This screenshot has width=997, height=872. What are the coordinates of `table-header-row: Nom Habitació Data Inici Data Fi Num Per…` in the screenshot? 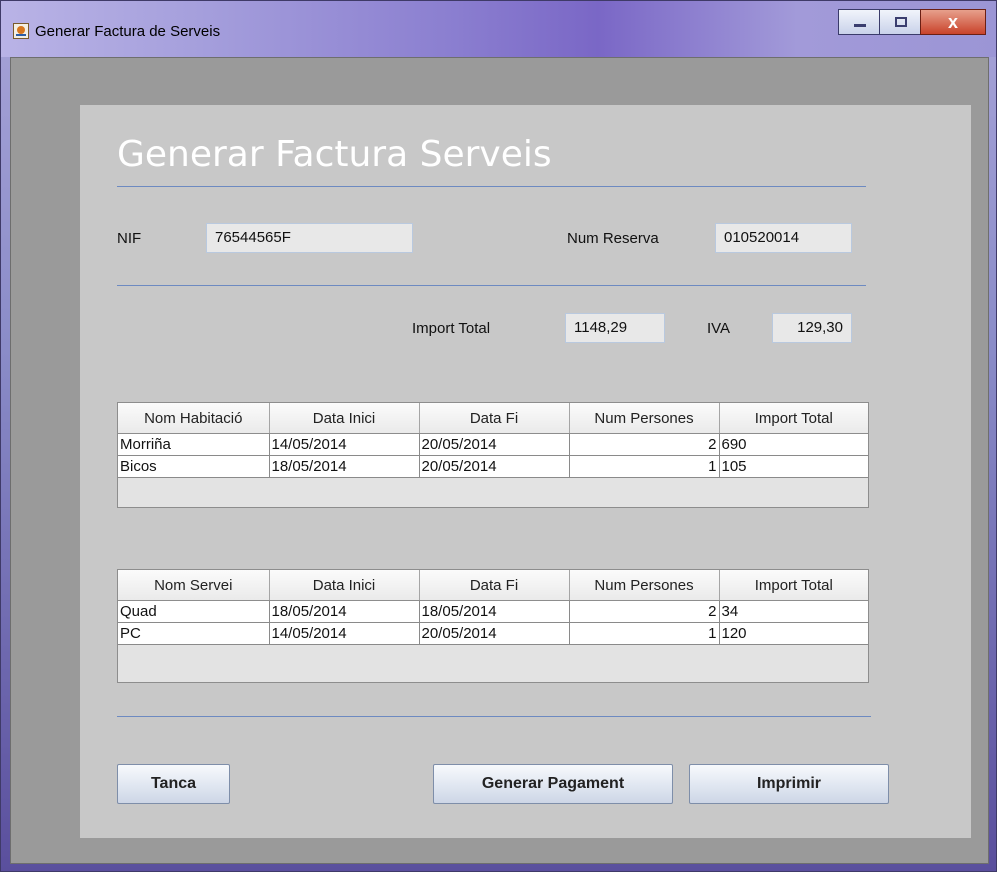 It's located at (493, 418).